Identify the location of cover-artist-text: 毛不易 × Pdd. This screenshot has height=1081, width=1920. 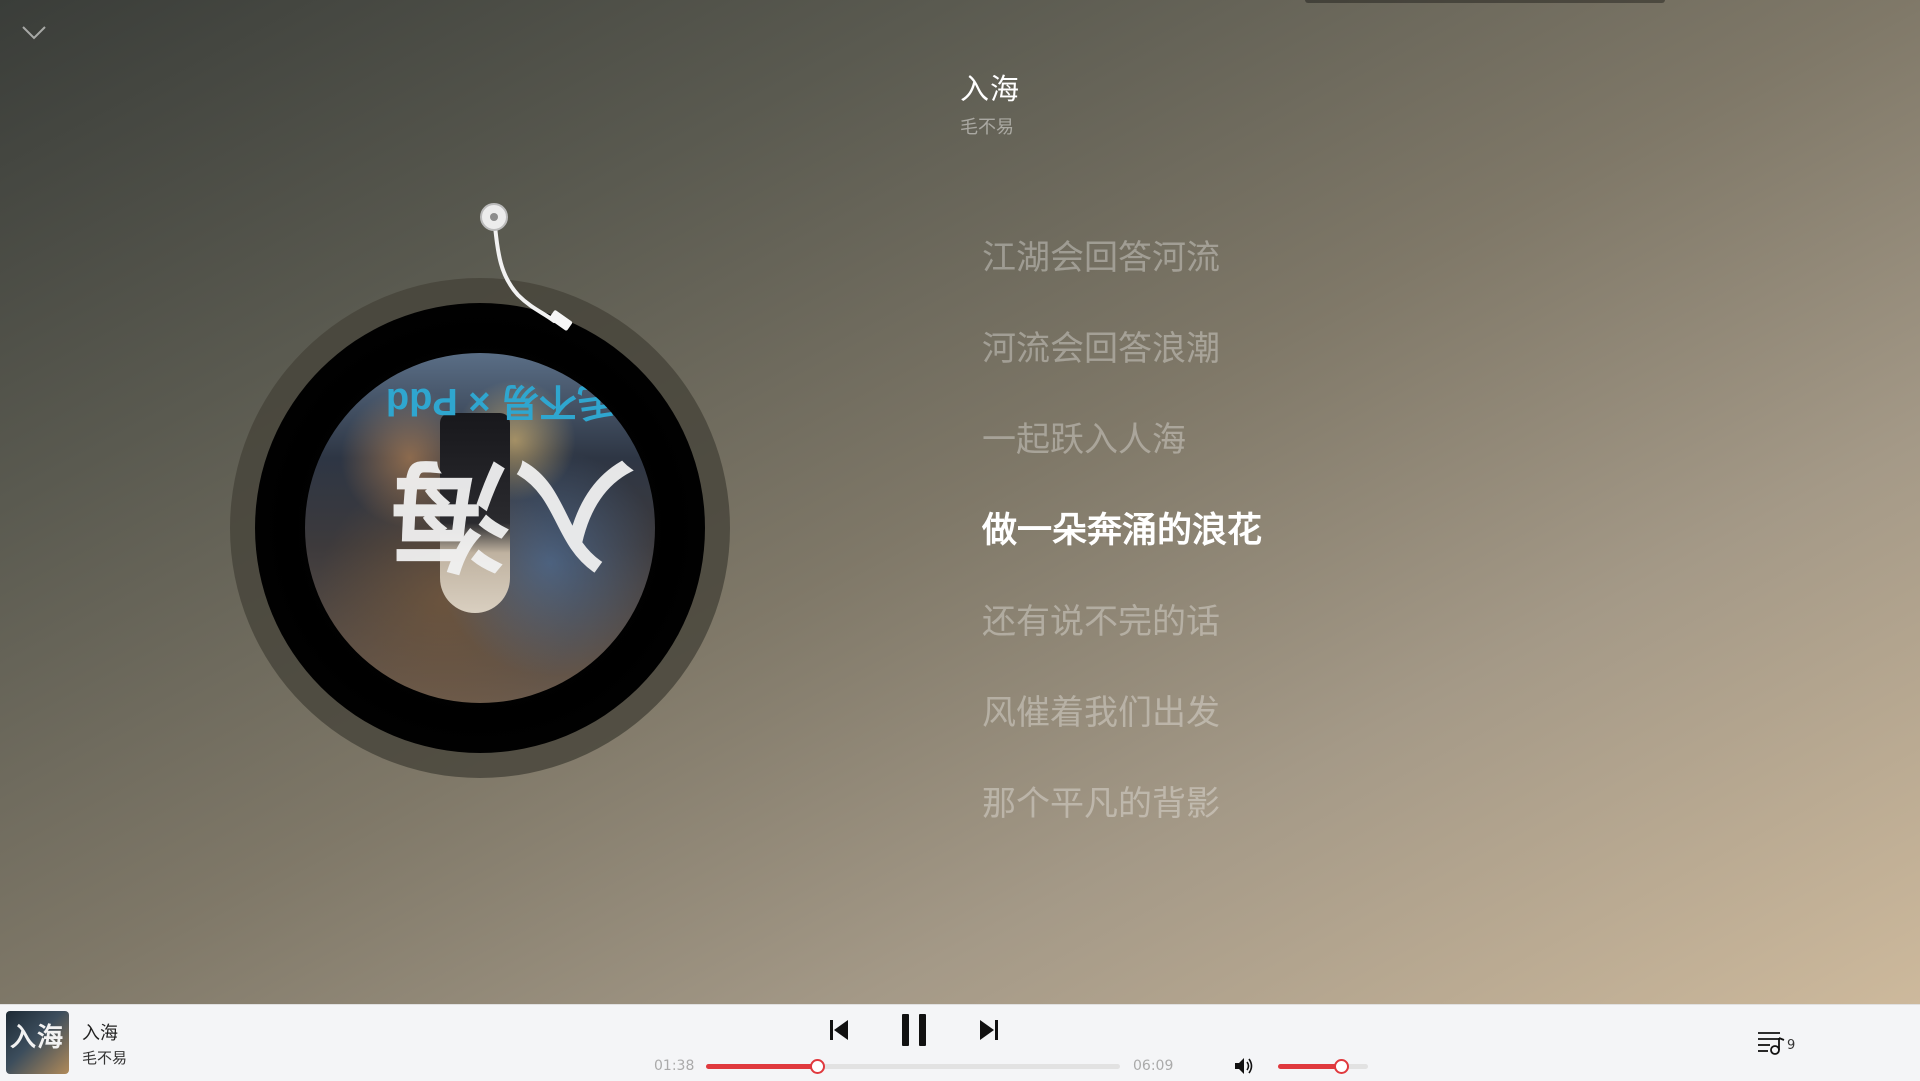
(500, 401).